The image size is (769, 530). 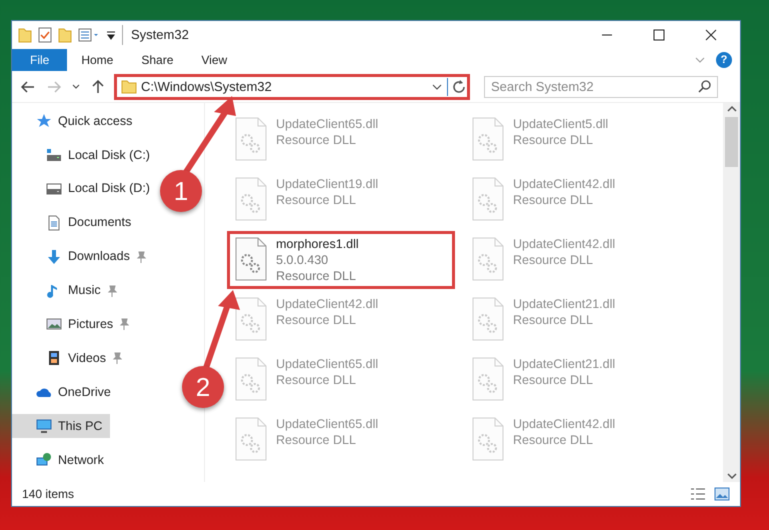 What do you see at coordinates (61, 426) in the screenshot?
I see `sidebar-item: This PC` at bounding box center [61, 426].